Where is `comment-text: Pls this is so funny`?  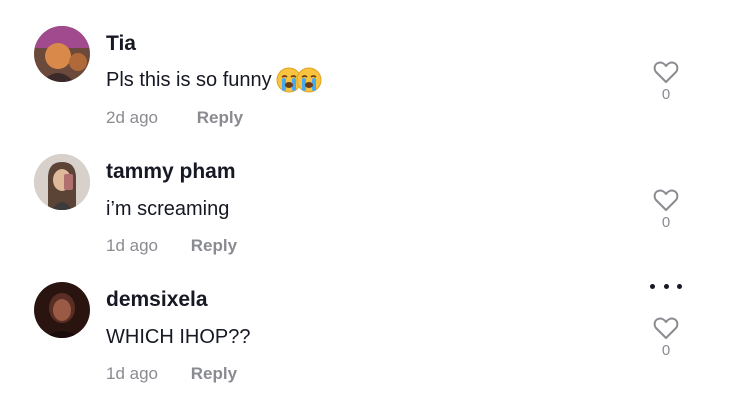 comment-text: Pls this is so funny is located at coordinates (214, 80).